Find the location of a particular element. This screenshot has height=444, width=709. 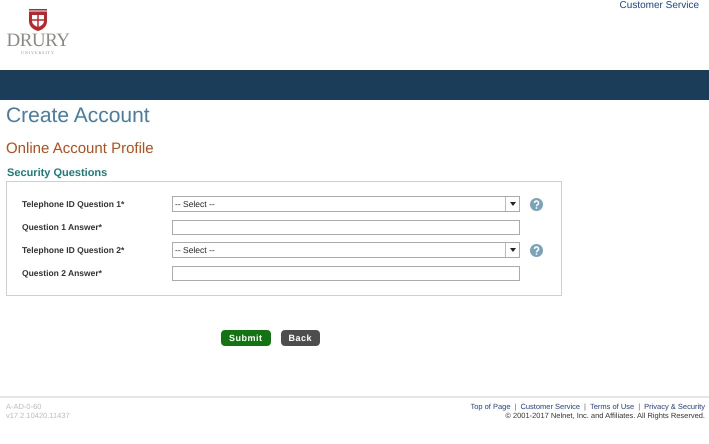

field-label: Telephone ID Question 2* is located at coordinates (74, 250).